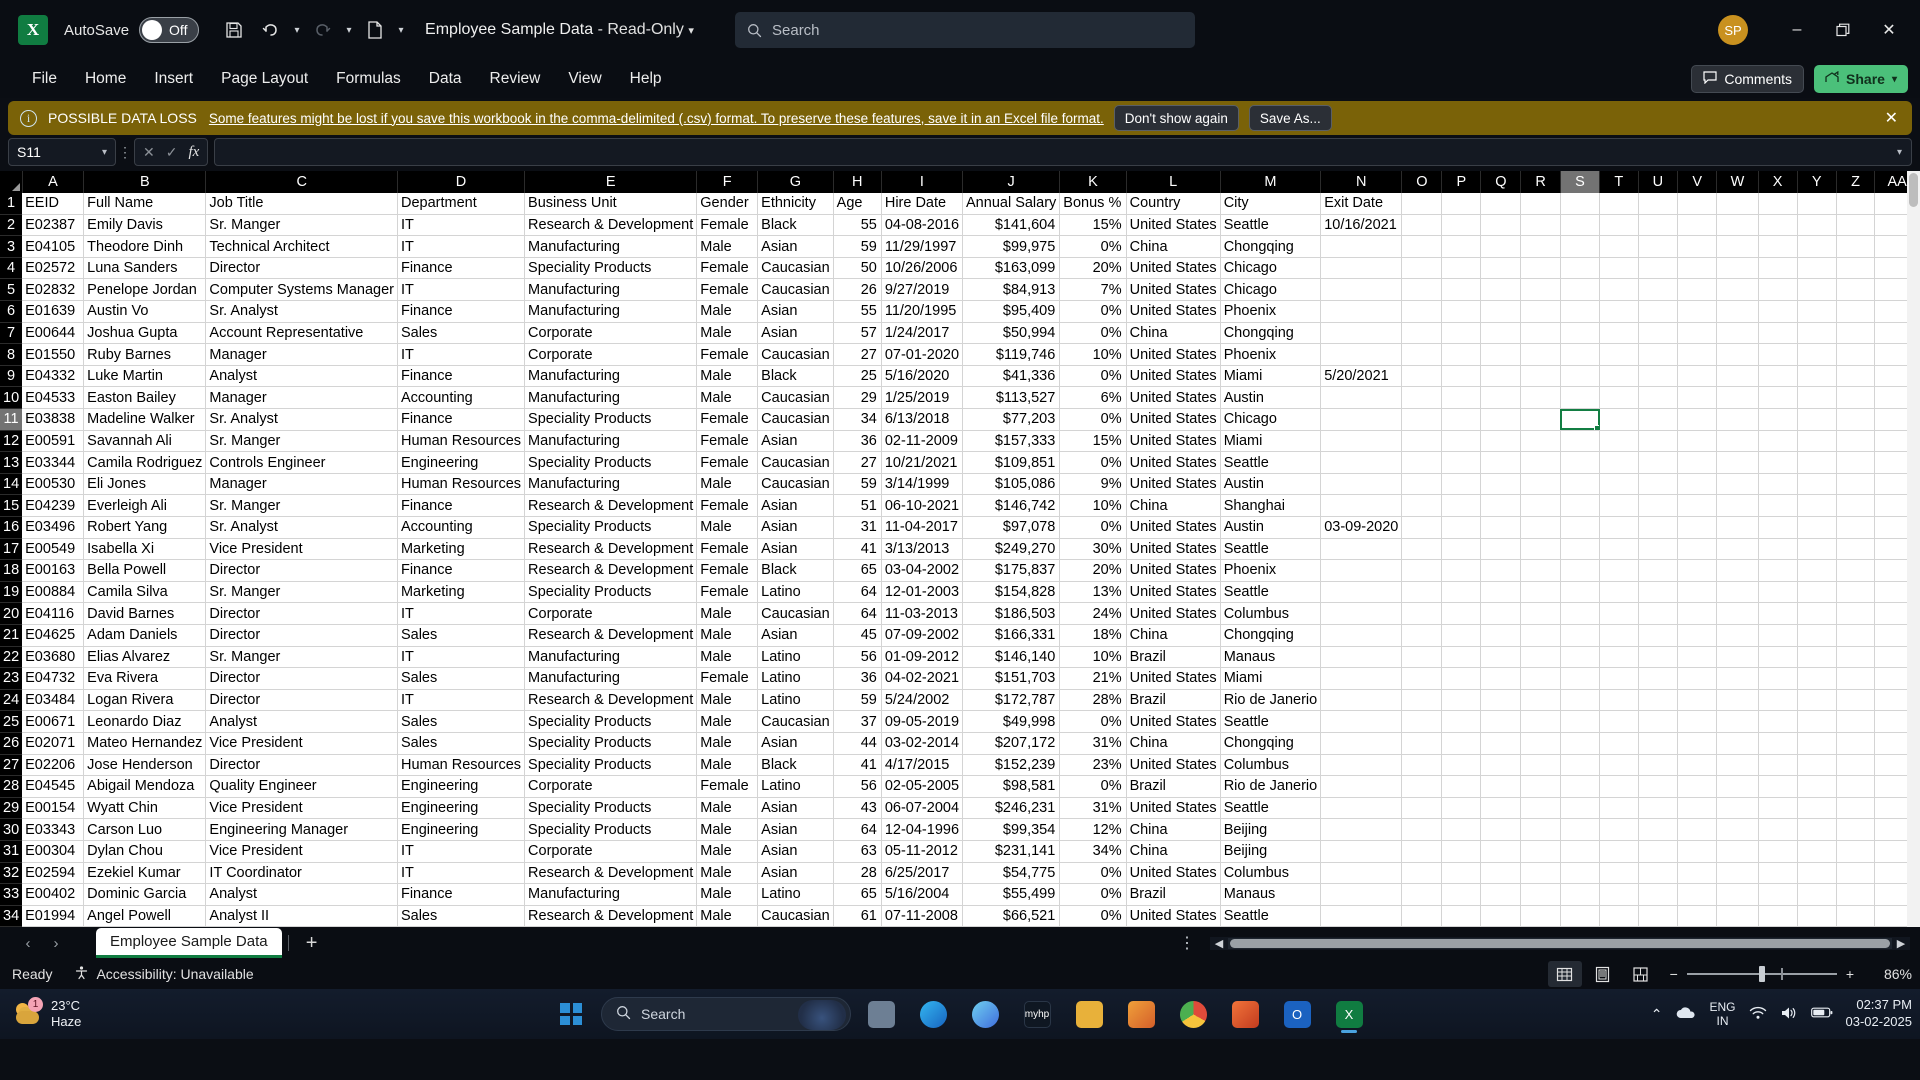 The width and height of the screenshot is (1920, 1080). Describe the element at coordinates (795, 678) in the screenshot. I see `cell-G23: Latino` at that location.